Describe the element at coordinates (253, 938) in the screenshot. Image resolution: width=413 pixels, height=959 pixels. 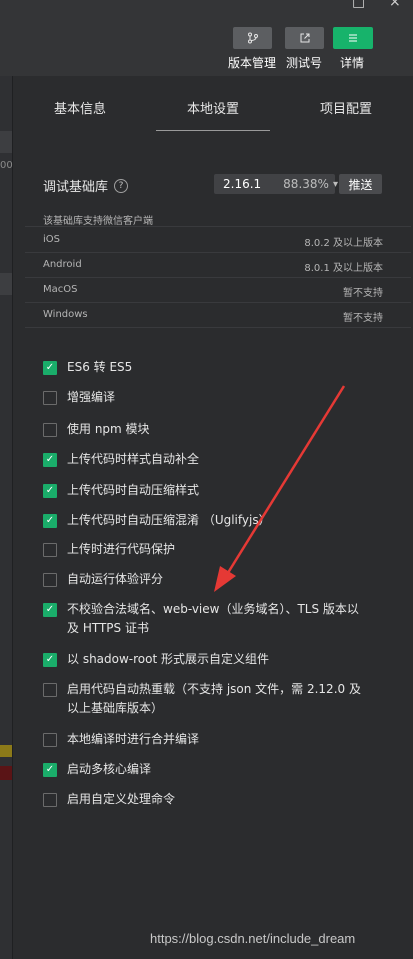
I see `watermark: https://blog.csdn.net/include_dream` at that location.